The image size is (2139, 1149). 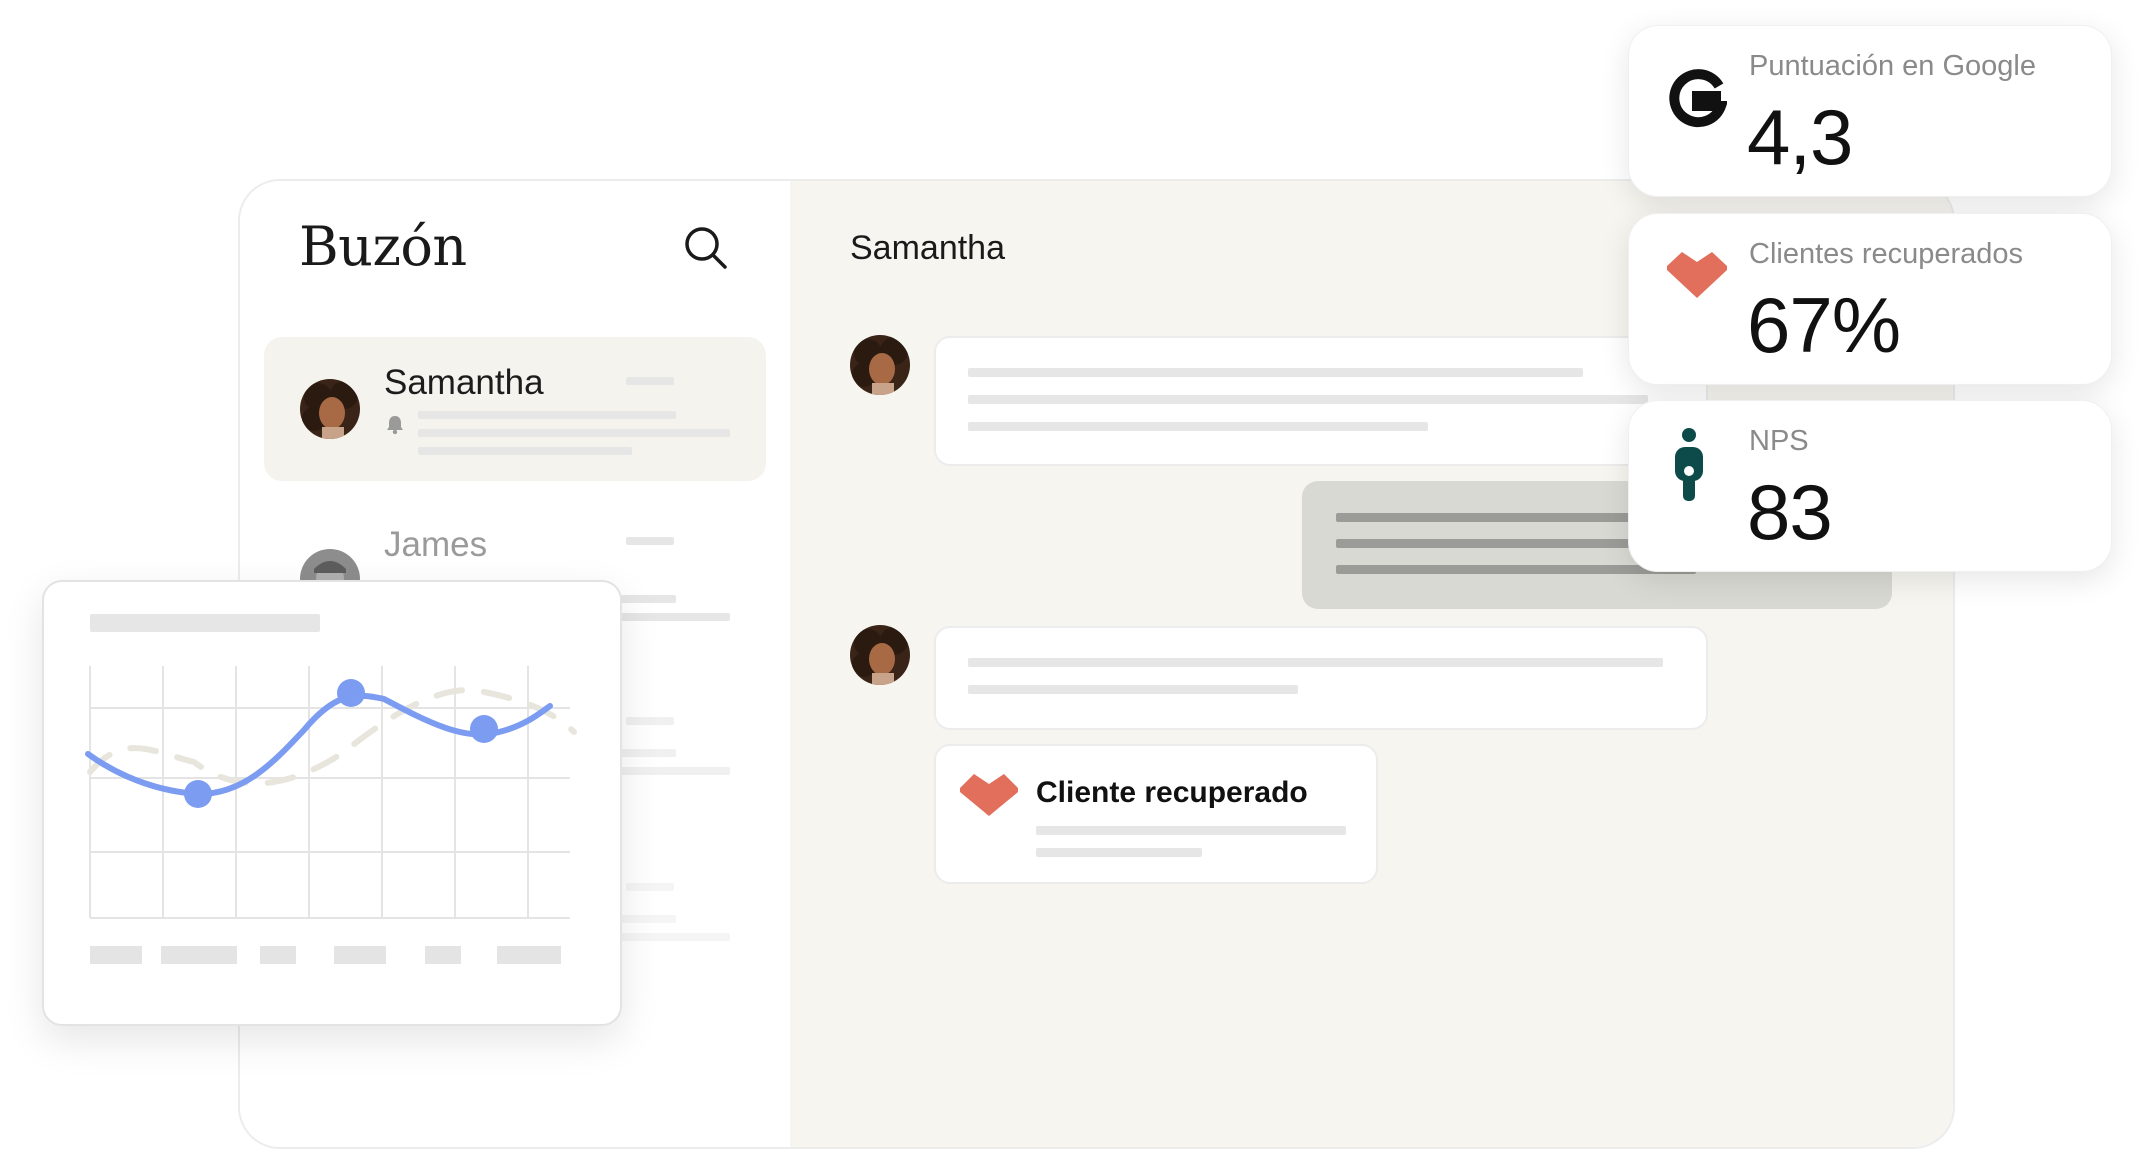 I want to click on stat-card-recovered-customers: Clientes recuperados 67%, so click(x=1870, y=299).